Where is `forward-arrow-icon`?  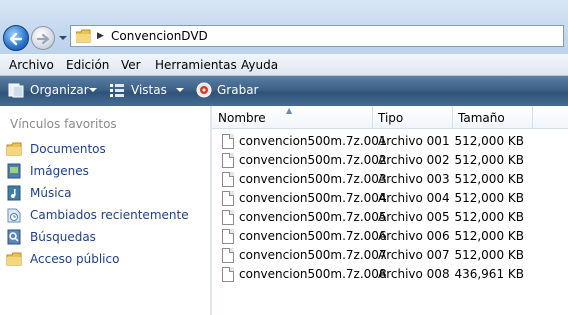 forward-arrow-icon is located at coordinates (43, 39).